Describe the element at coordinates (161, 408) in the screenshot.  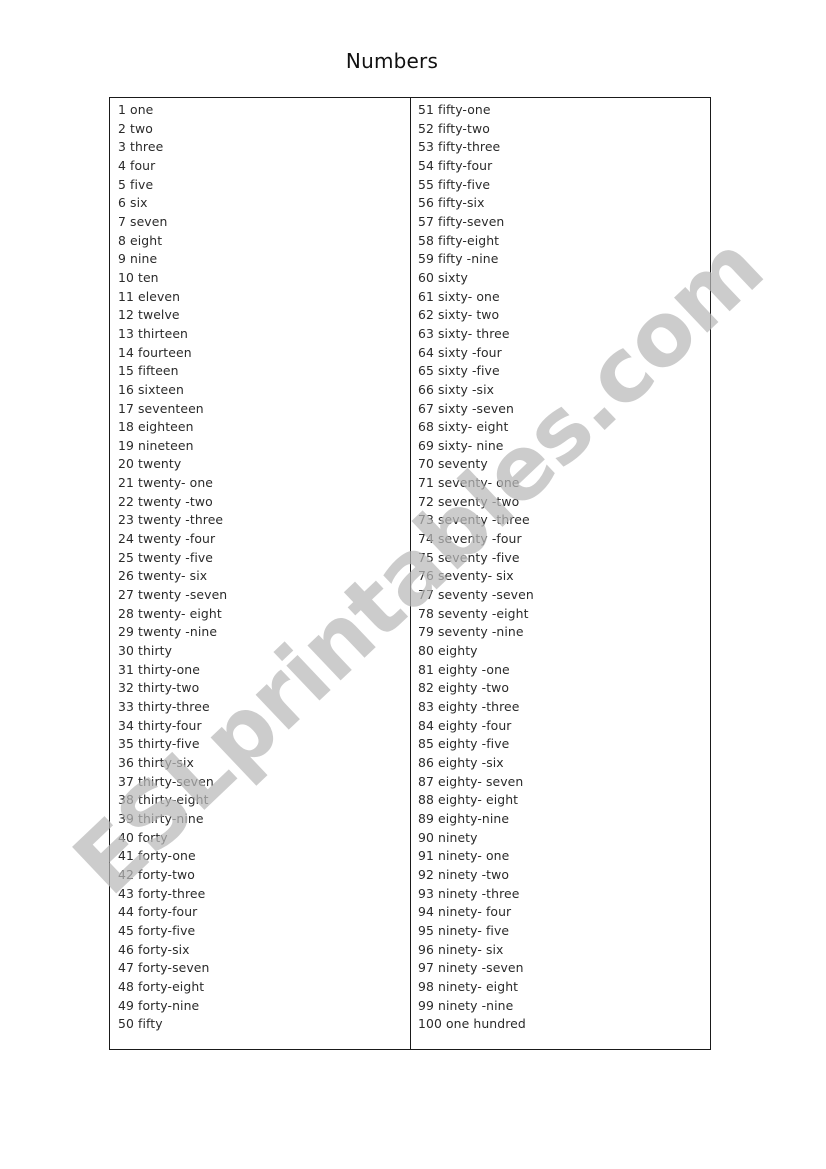
I see `number-row: 17 seventeen` at that location.